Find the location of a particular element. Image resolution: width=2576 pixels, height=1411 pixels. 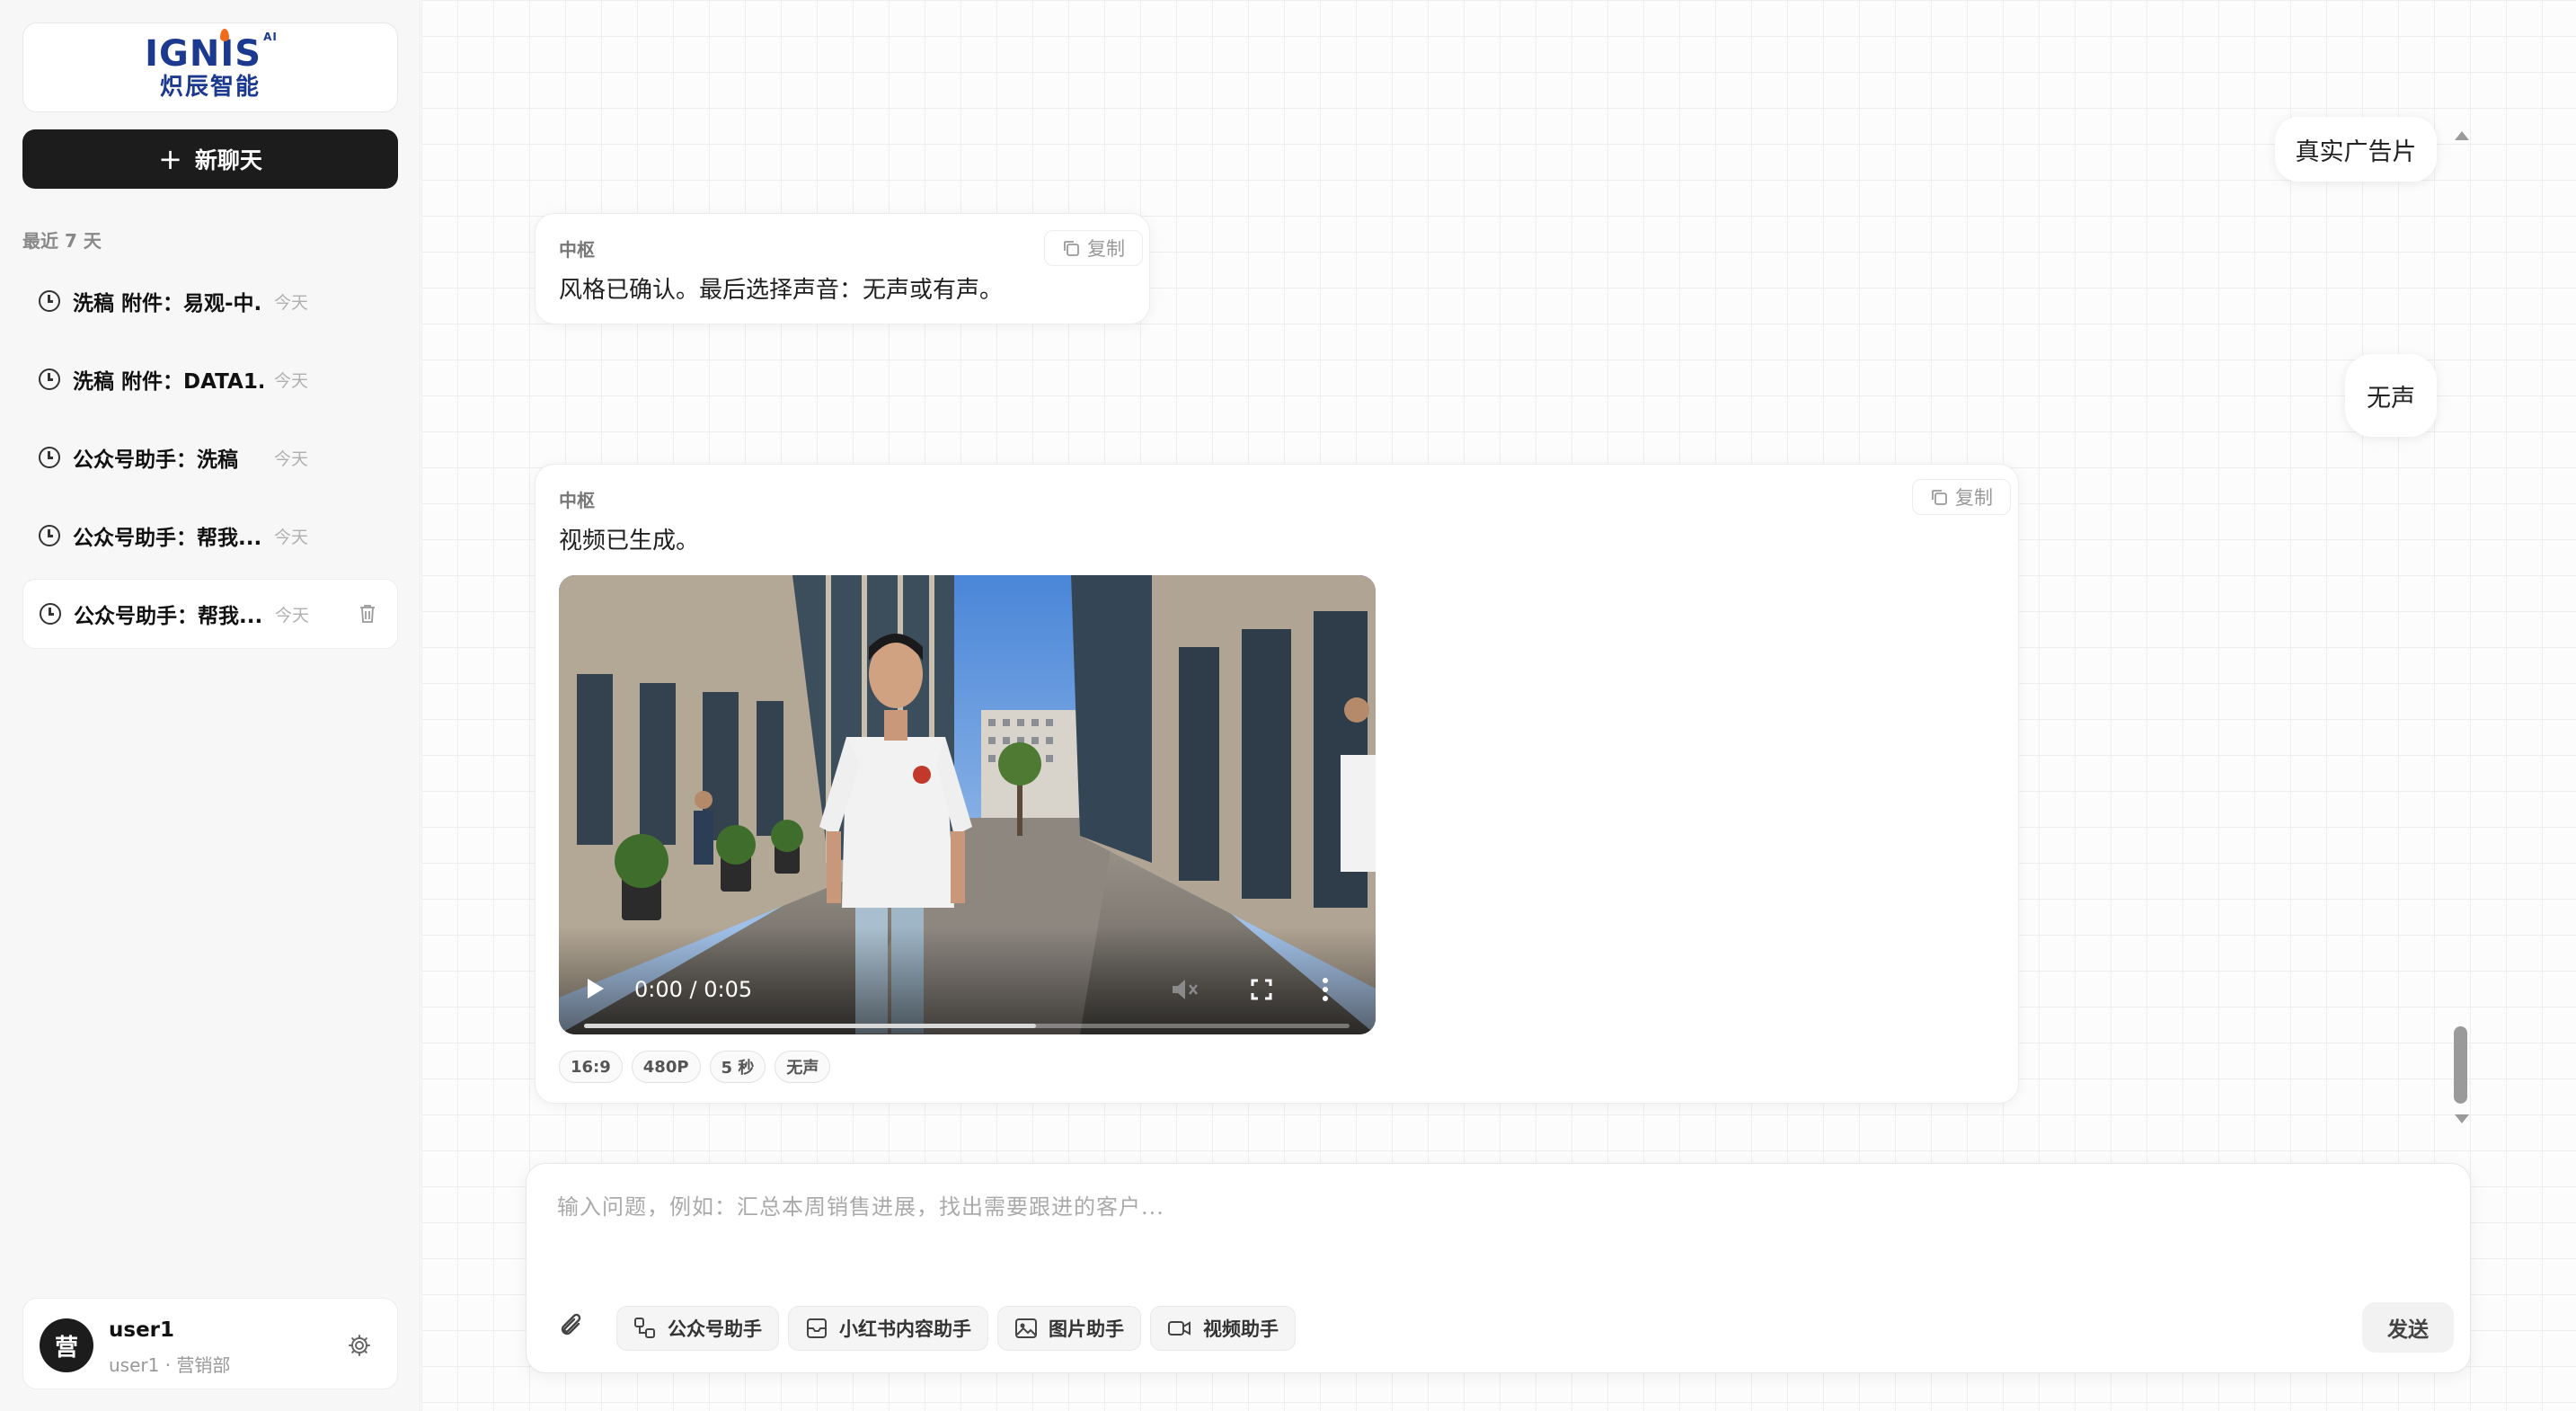

tool-buttons: 公众号助手 小红书内容助手 图片助手 视频助手 is located at coordinates (956, 1328).